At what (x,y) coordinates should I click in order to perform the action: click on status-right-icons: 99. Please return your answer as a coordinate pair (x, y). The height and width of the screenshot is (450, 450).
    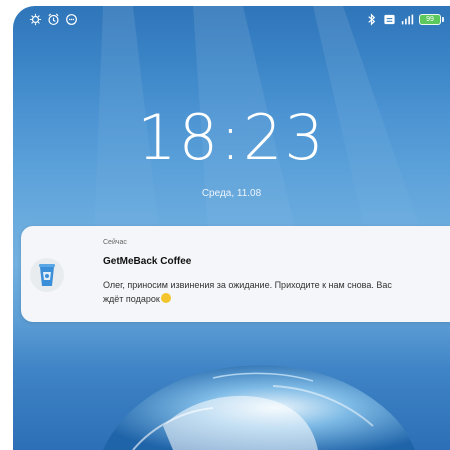
    Looking at the image, I should click on (404, 19).